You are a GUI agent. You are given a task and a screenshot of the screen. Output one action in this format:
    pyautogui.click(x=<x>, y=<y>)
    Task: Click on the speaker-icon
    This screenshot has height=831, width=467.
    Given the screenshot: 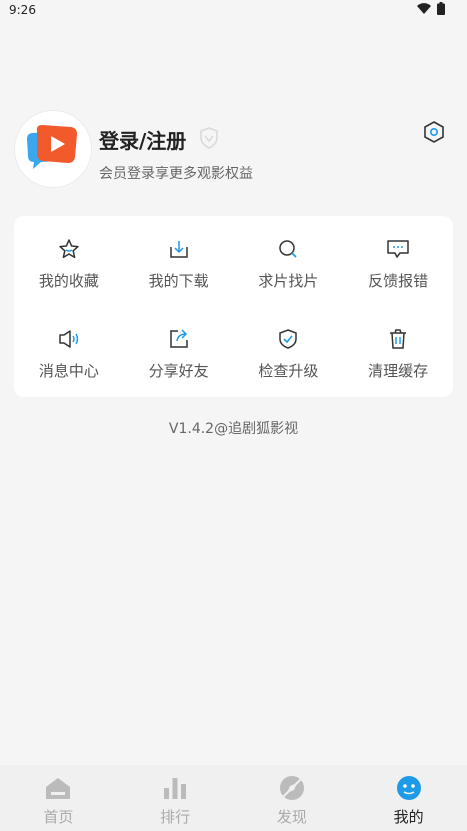 What is the action you would take?
    pyautogui.click(x=69, y=339)
    